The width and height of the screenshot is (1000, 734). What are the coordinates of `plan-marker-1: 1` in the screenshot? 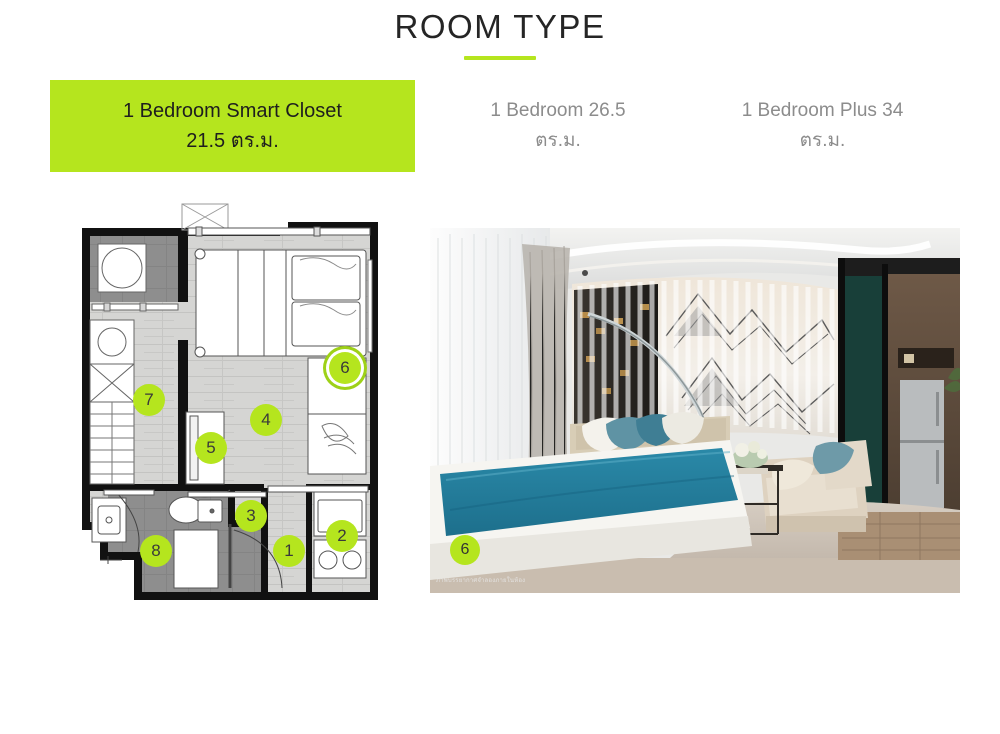 It's located at (289, 551).